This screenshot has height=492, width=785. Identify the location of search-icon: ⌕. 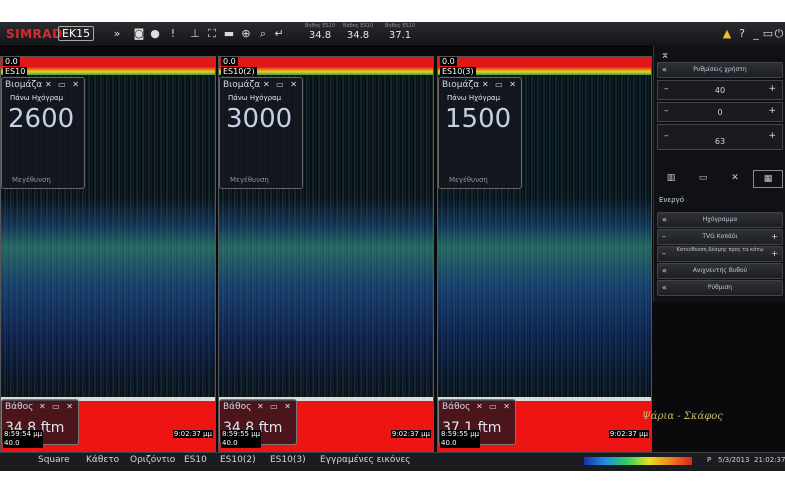
(263, 34).